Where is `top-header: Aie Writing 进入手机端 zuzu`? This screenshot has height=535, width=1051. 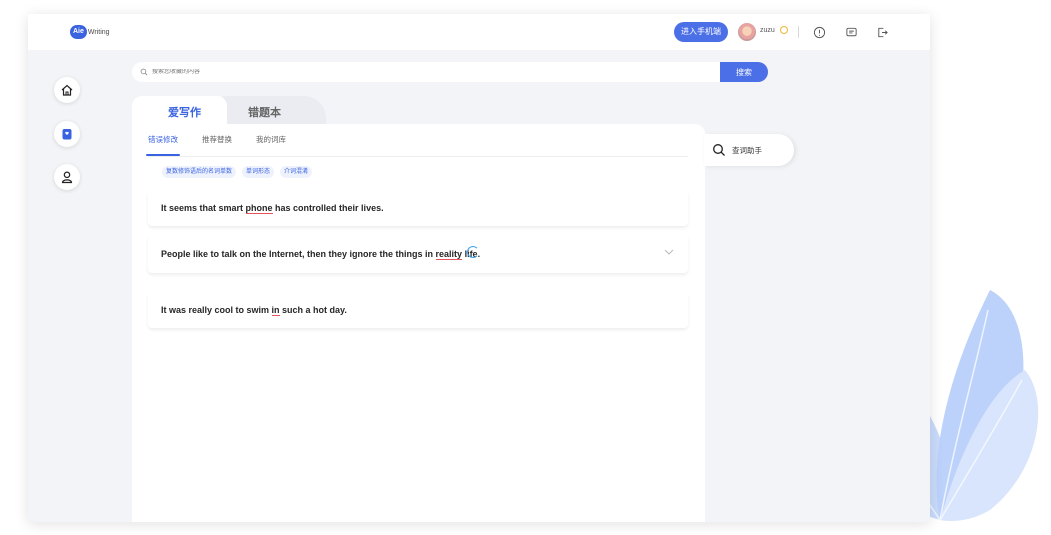
top-header: Aie Writing 进入手机端 zuzu is located at coordinates (479, 32).